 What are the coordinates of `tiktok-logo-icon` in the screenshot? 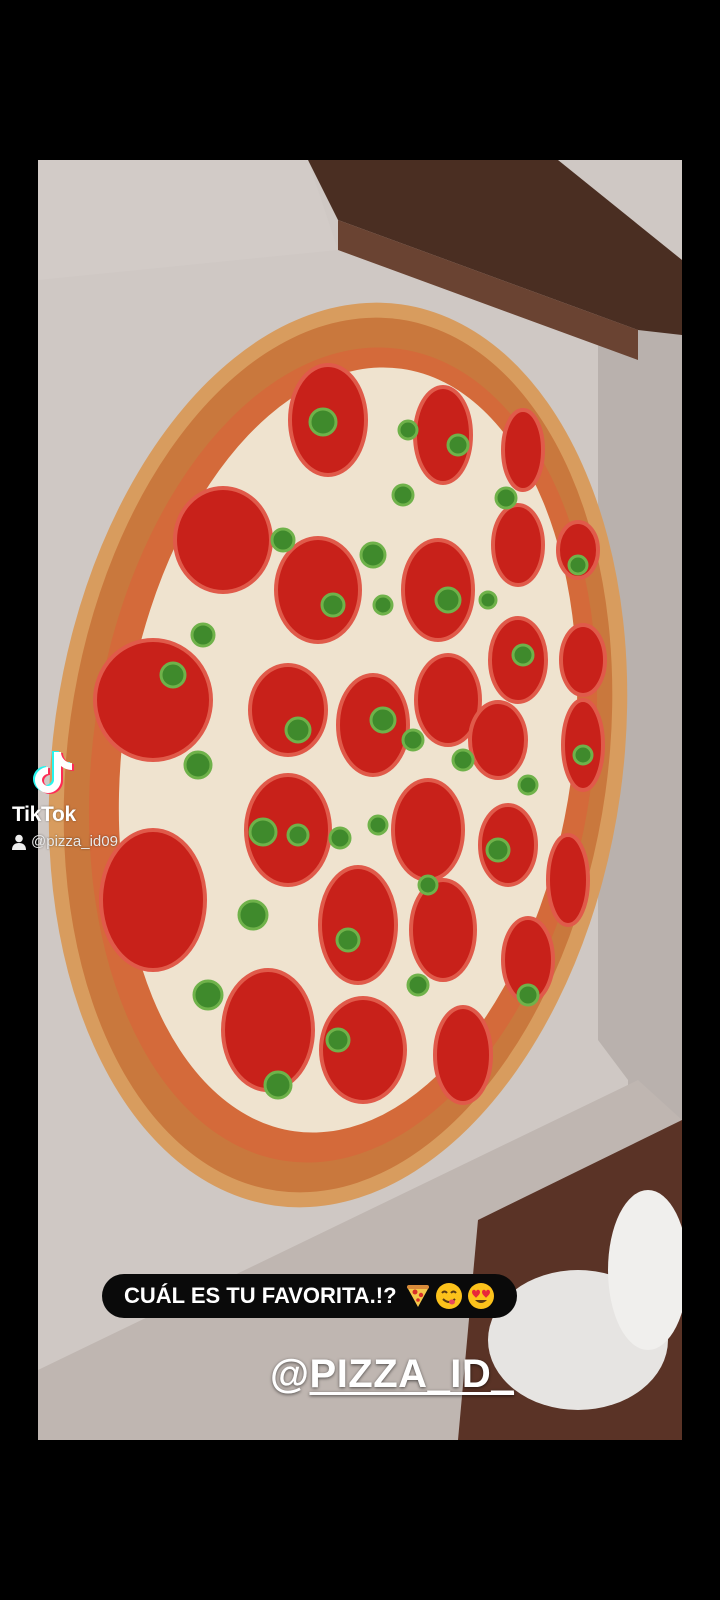 It's located at (91, 774).